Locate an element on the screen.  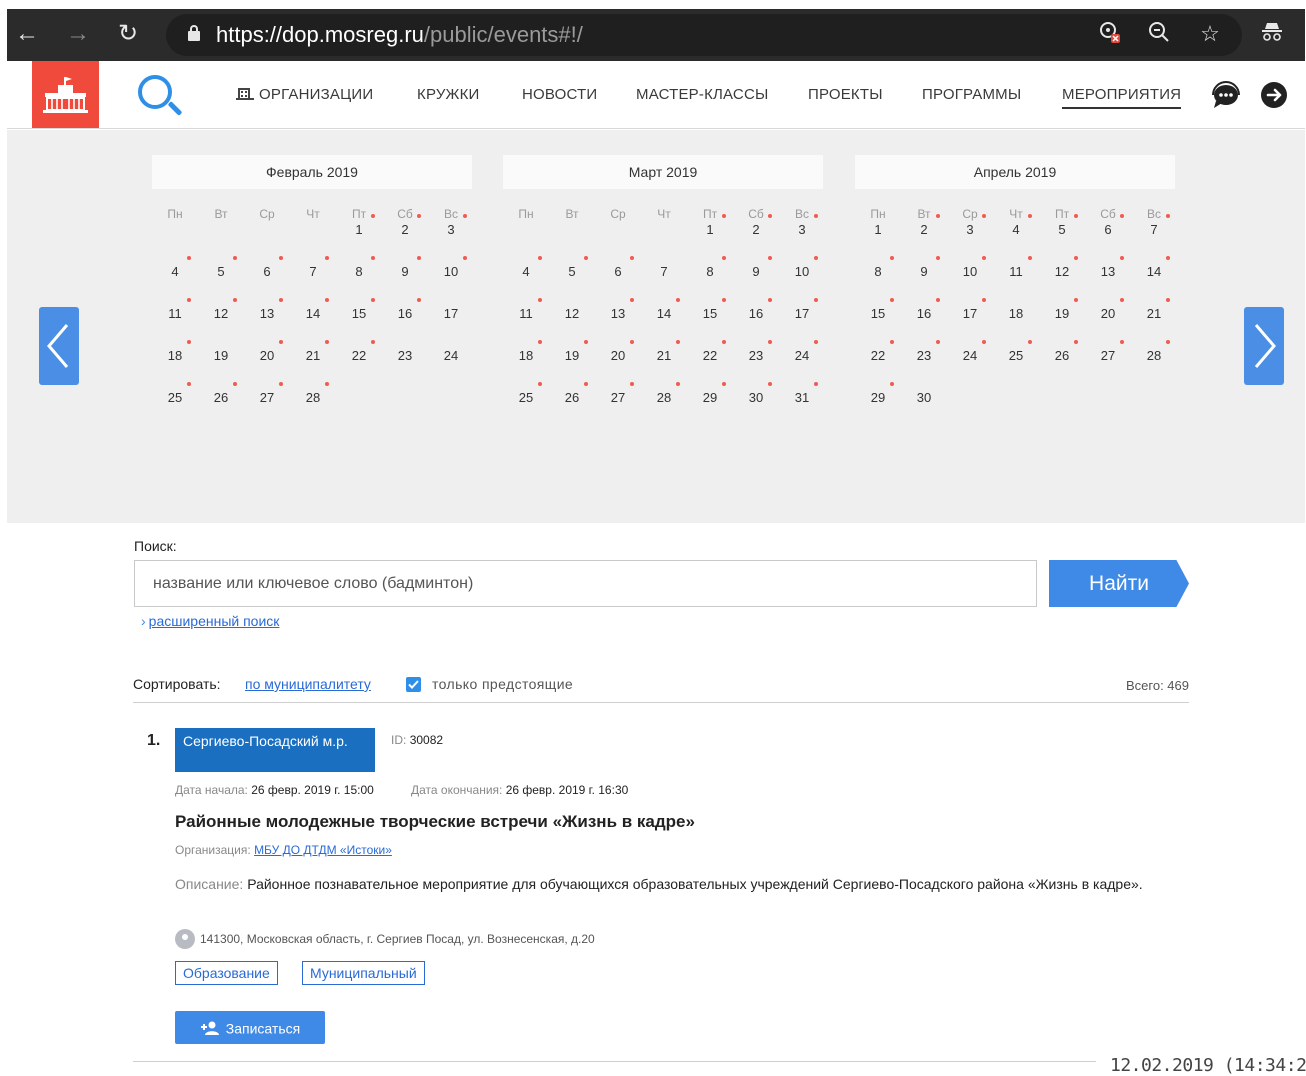
sort-by-municipality-link: по муниципалитету is located at coordinates (308, 684).